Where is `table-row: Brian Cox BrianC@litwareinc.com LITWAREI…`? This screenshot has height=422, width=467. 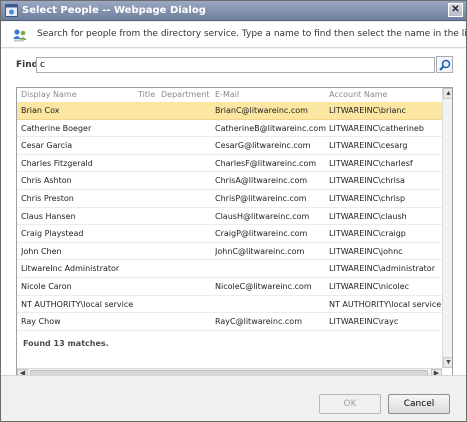 table-row: Brian Cox BrianC@litwareinc.com LITWAREI… is located at coordinates (229, 111).